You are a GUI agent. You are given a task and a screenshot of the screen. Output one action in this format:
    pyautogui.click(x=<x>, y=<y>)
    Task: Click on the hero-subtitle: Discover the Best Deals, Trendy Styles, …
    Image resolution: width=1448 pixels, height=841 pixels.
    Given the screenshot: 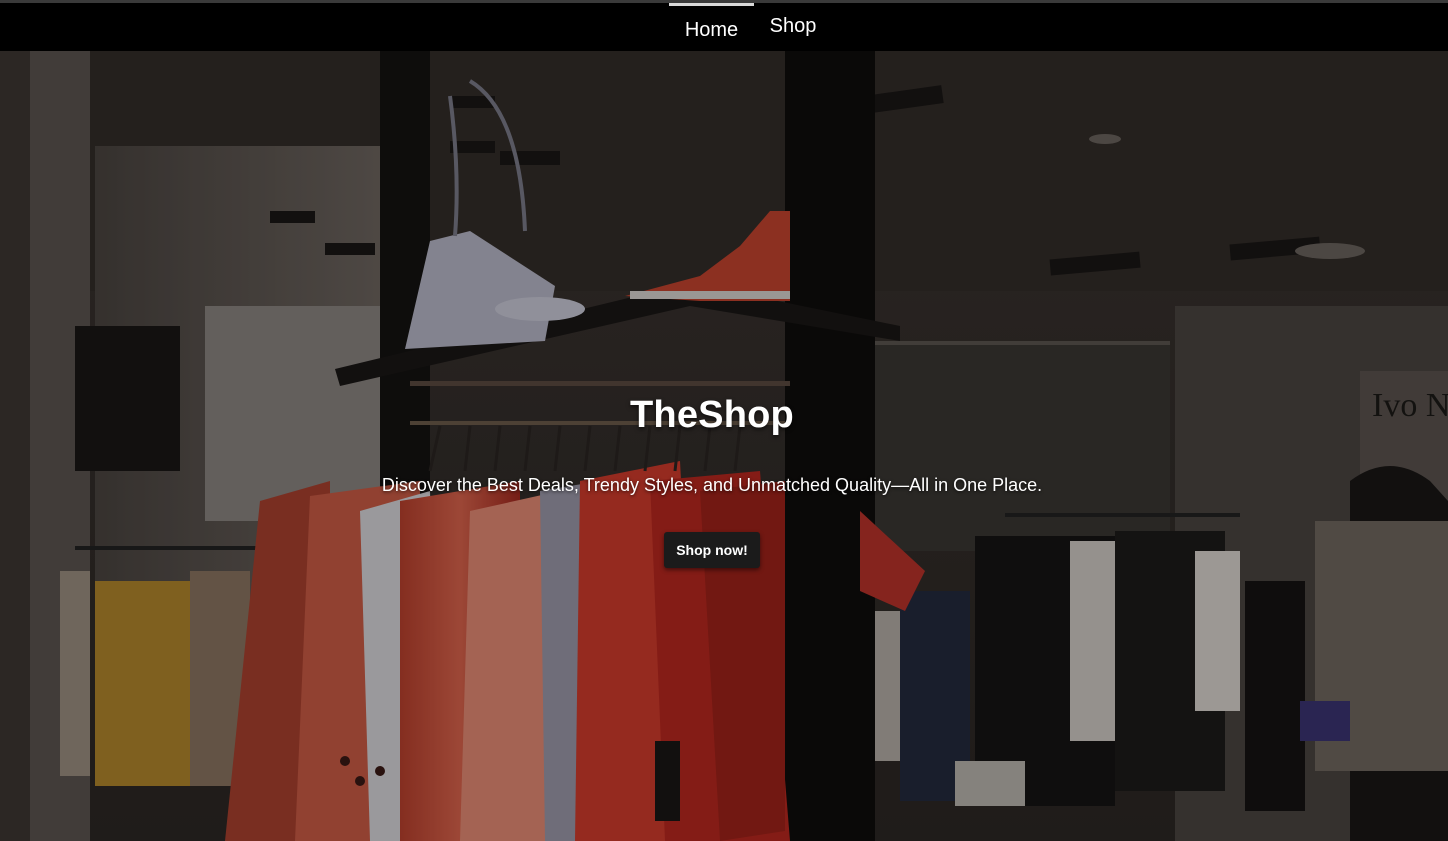 What is the action you would take?
    pyautogui.click(x=712, y=485)
    